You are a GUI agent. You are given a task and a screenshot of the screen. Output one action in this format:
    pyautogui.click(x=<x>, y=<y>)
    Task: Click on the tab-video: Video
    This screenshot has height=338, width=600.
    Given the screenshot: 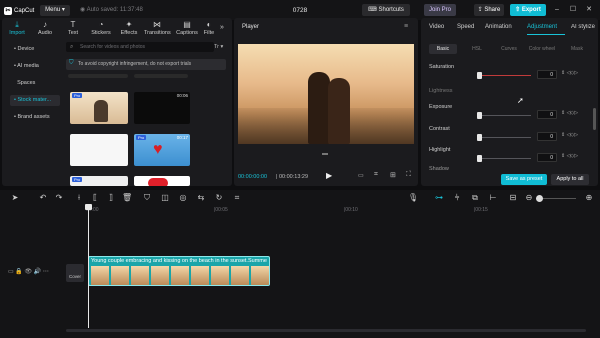 What is the action you would take?
    pyautogui.click(x=436, y=27)
    